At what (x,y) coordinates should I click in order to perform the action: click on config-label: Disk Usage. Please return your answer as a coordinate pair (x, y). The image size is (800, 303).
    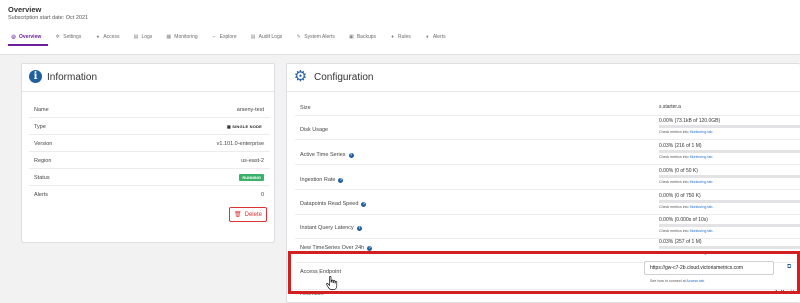
    Looking at the image, I should click on (314, 130).